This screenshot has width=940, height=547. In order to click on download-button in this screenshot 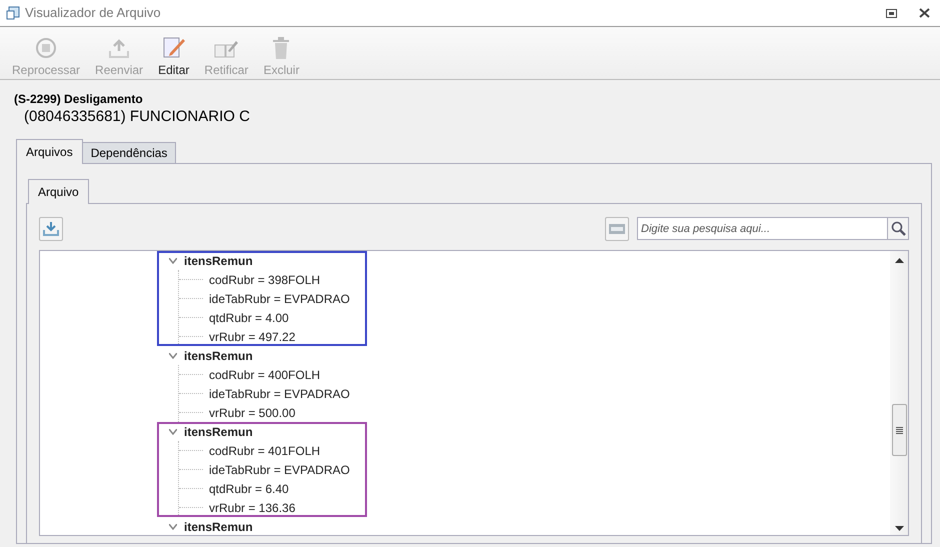, I will do `click(51, 228)`.